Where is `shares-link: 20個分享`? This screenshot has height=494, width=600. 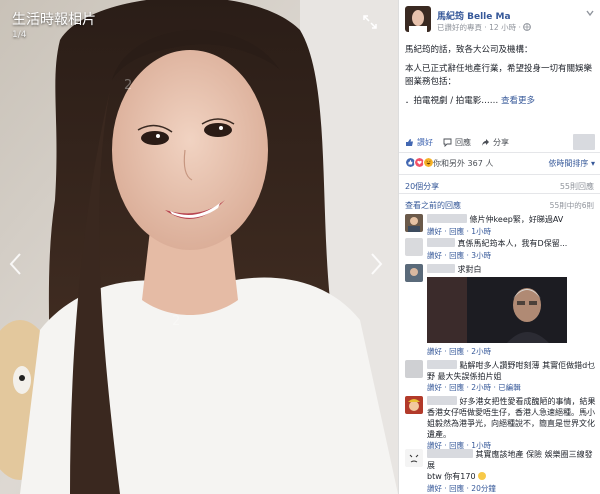 shares-link: 20個分享 is located at coordinates (422, 186).